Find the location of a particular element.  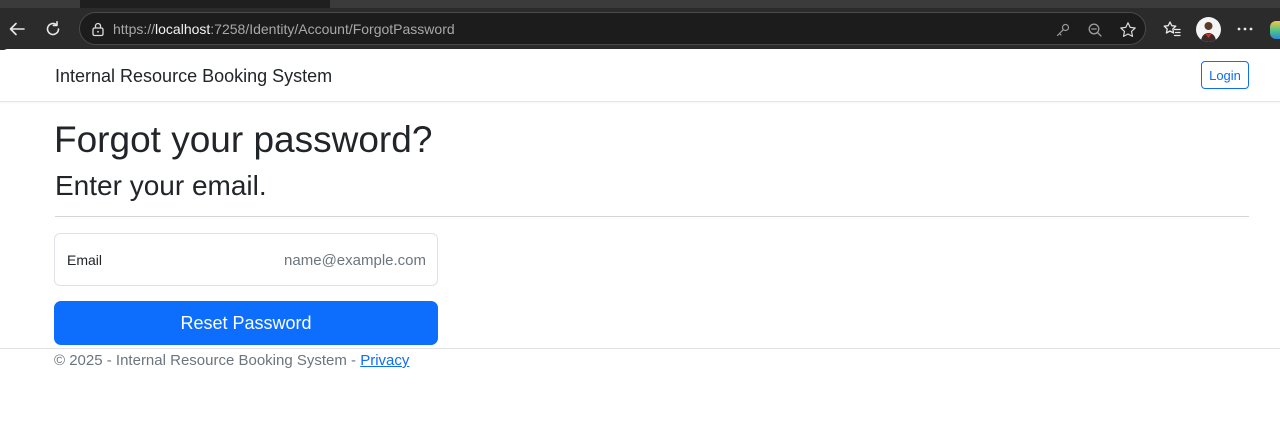

refresh-icon is located at coordinates (53, 28).